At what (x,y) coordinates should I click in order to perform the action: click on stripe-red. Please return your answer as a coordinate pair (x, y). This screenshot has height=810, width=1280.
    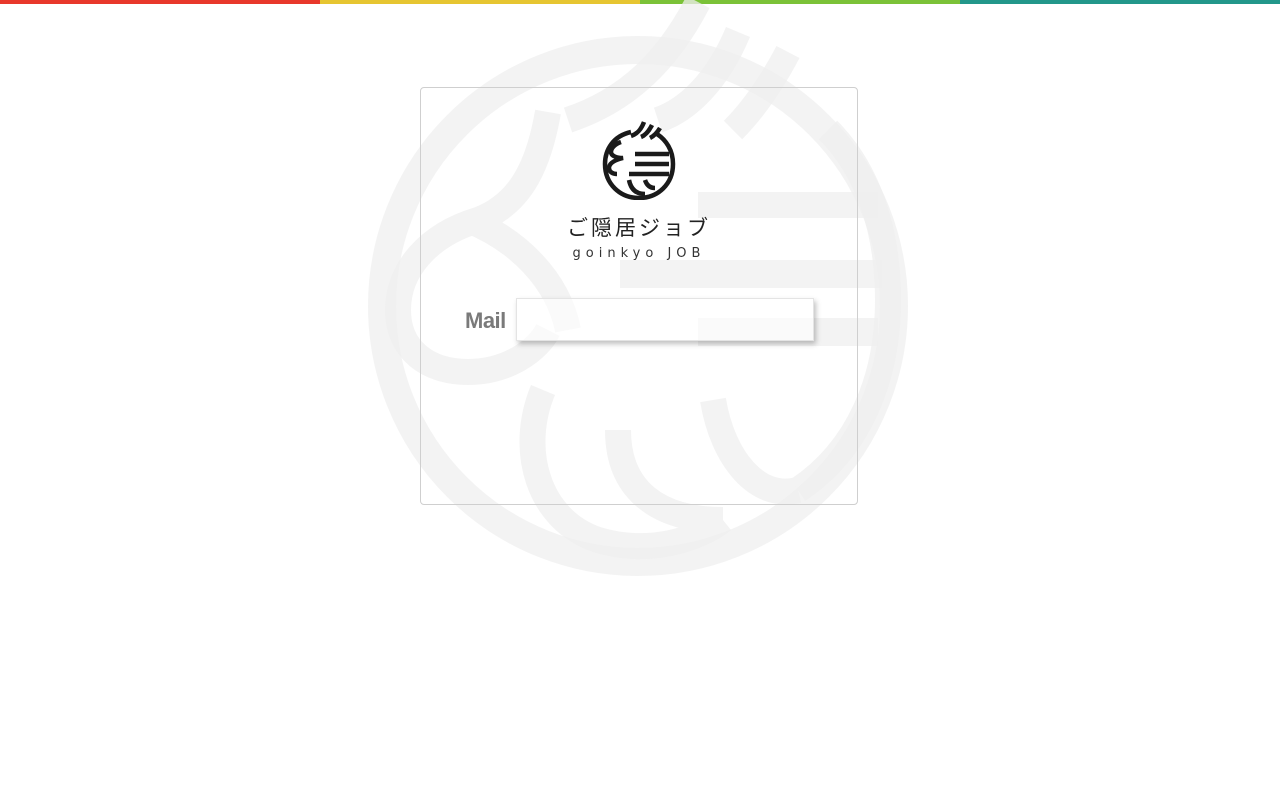
    Looking at the image, I should click on (160, 2).